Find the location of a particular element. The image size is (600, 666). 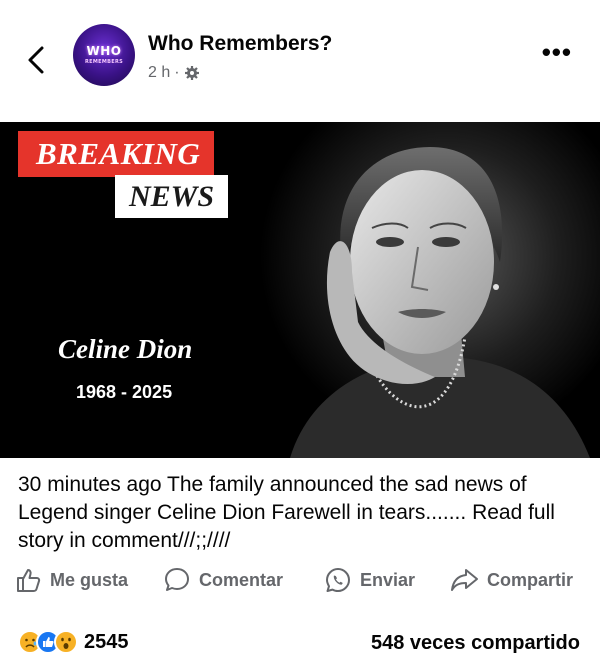

post-footer: 2545 548 veces compartido is located at coordinates (300, 642).